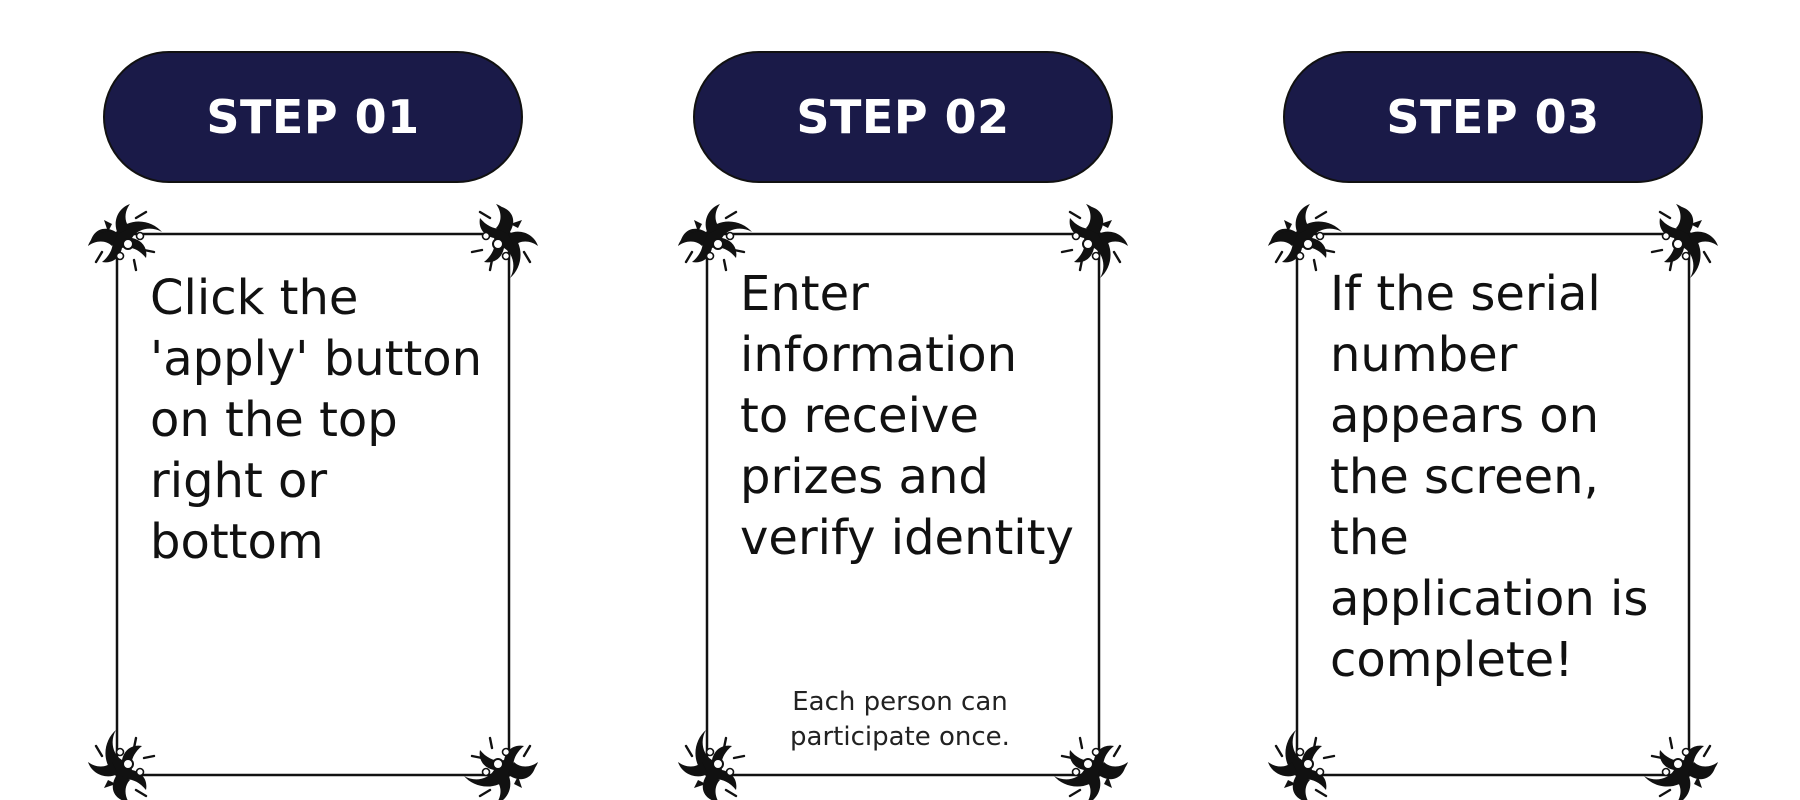 Image resolution: width=1800 pixels, height=800 pixels. I want to click on step-02-note: Each person can participate once., so click(900, 719).